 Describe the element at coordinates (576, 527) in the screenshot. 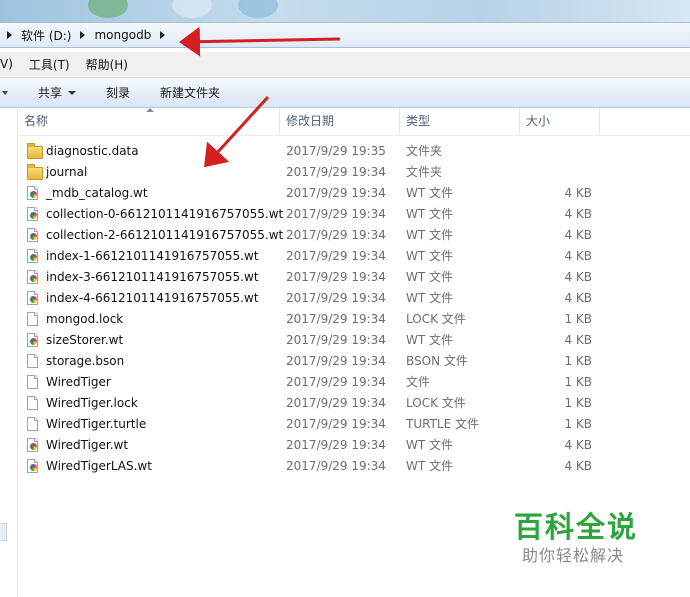

I see `watermark-title: 百科全说` at that location.